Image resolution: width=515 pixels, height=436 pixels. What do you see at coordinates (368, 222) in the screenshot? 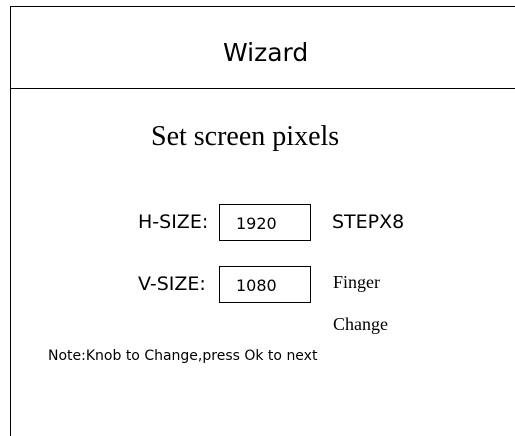
I see `step-indicator: STEPX8` at bounding box center [368, 222].